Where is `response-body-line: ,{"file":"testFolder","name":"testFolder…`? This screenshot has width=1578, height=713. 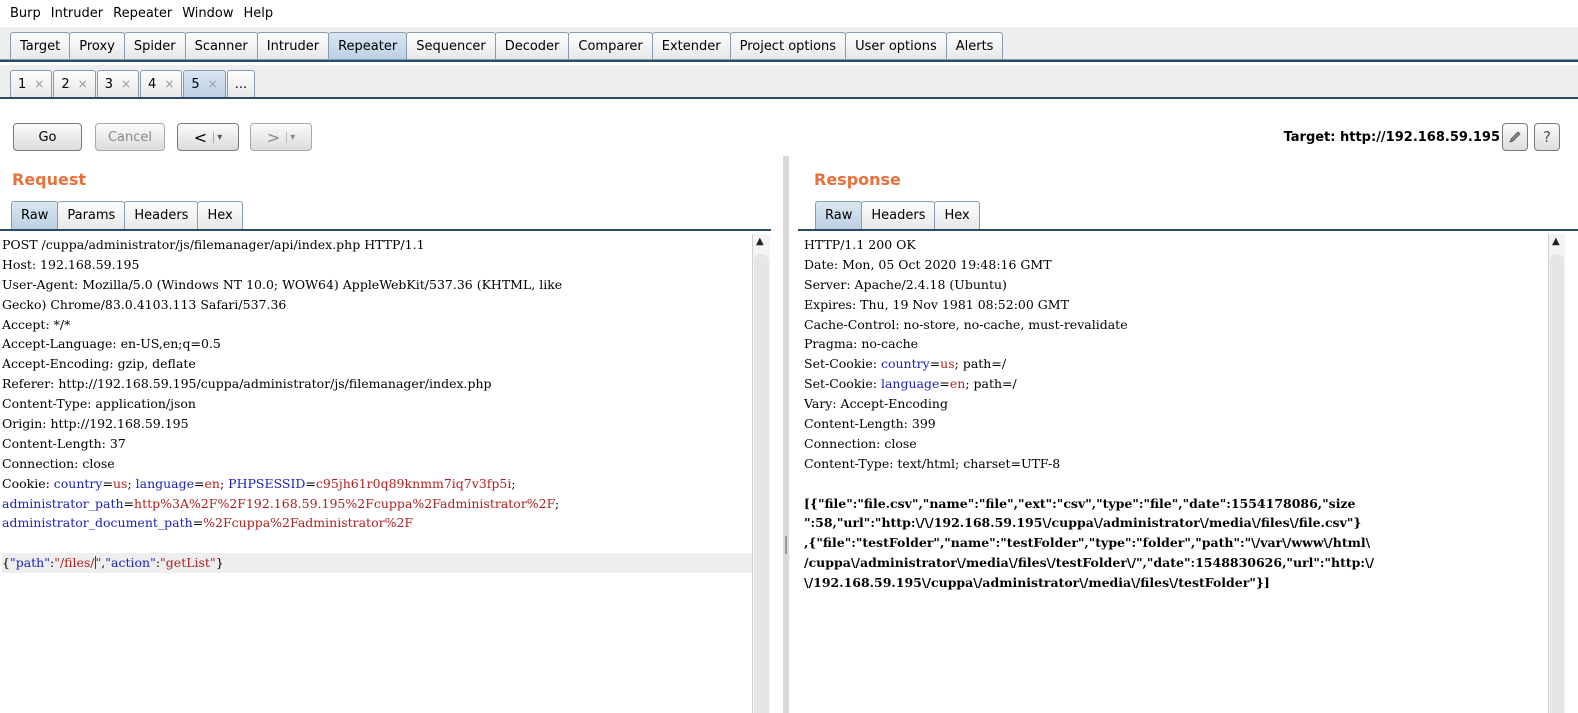
response-body-line: ,{"file":"testFolder","name":"testFolder… is located at coordinates (1087, 543).